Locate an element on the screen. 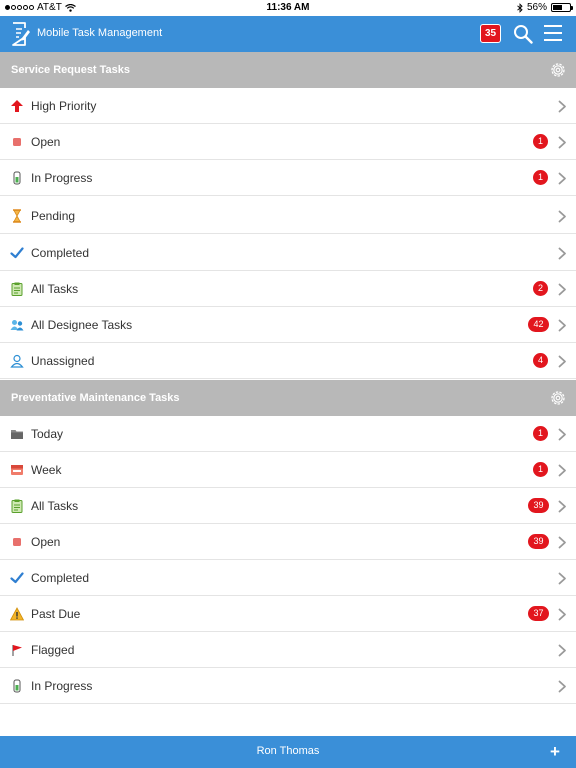 Image resolution: width=576 pixels, height=768 pixels. user-name: Ron Thomas is located at coordinates (288, 751).